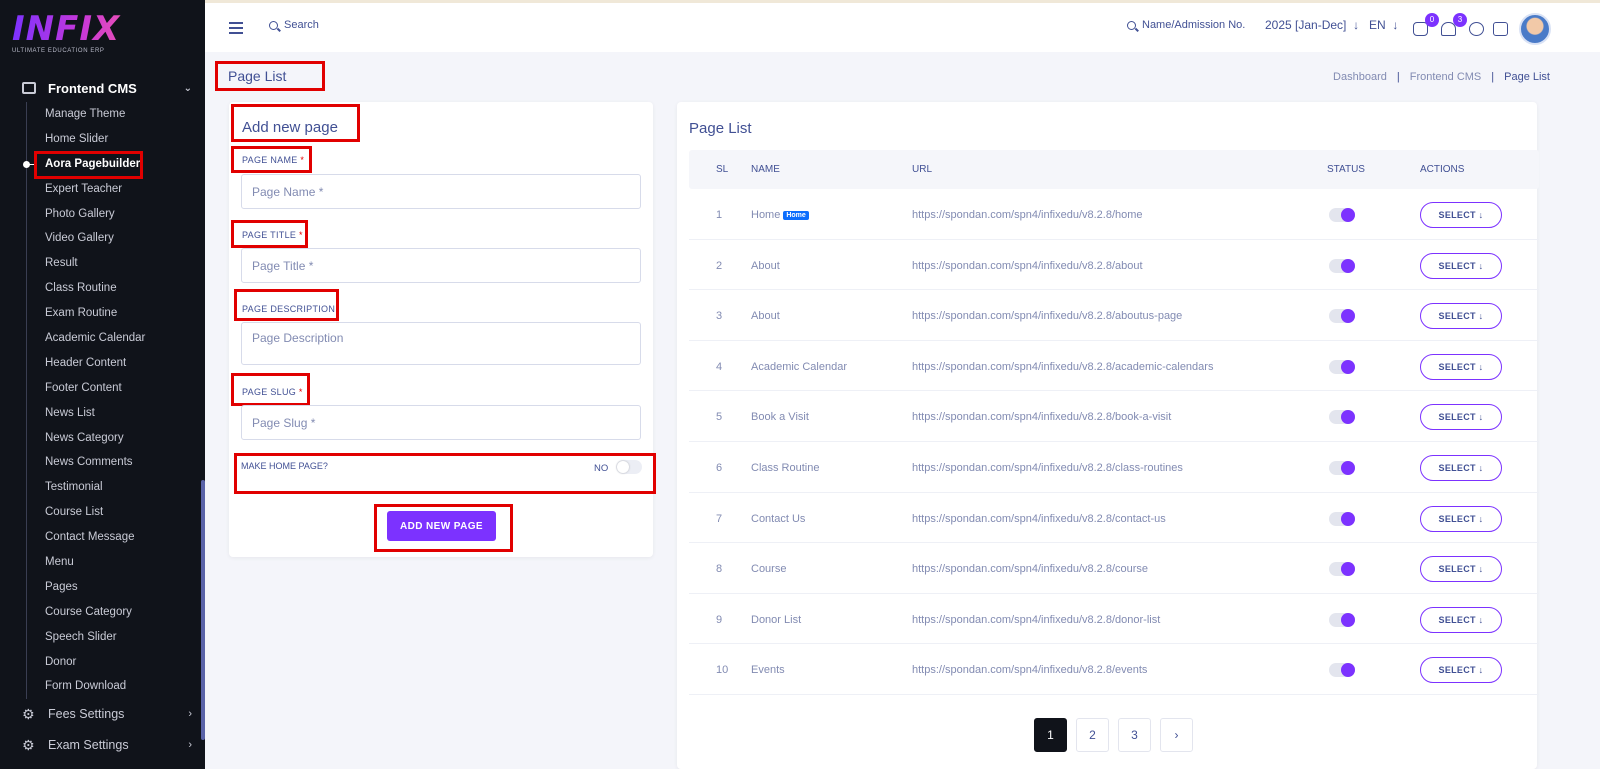  Describe the element at coordinates (294, 25) in the screenshot. I see `top-search: Search` at that location.